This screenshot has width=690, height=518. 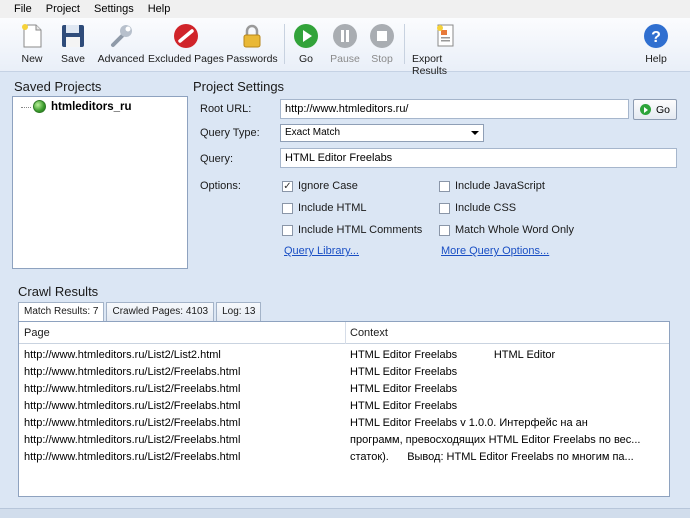 What do you see at coordinates (239, 86) in the screenshot?
I see `project-settings-title: Project Settings` at bounding box center [239, 86].